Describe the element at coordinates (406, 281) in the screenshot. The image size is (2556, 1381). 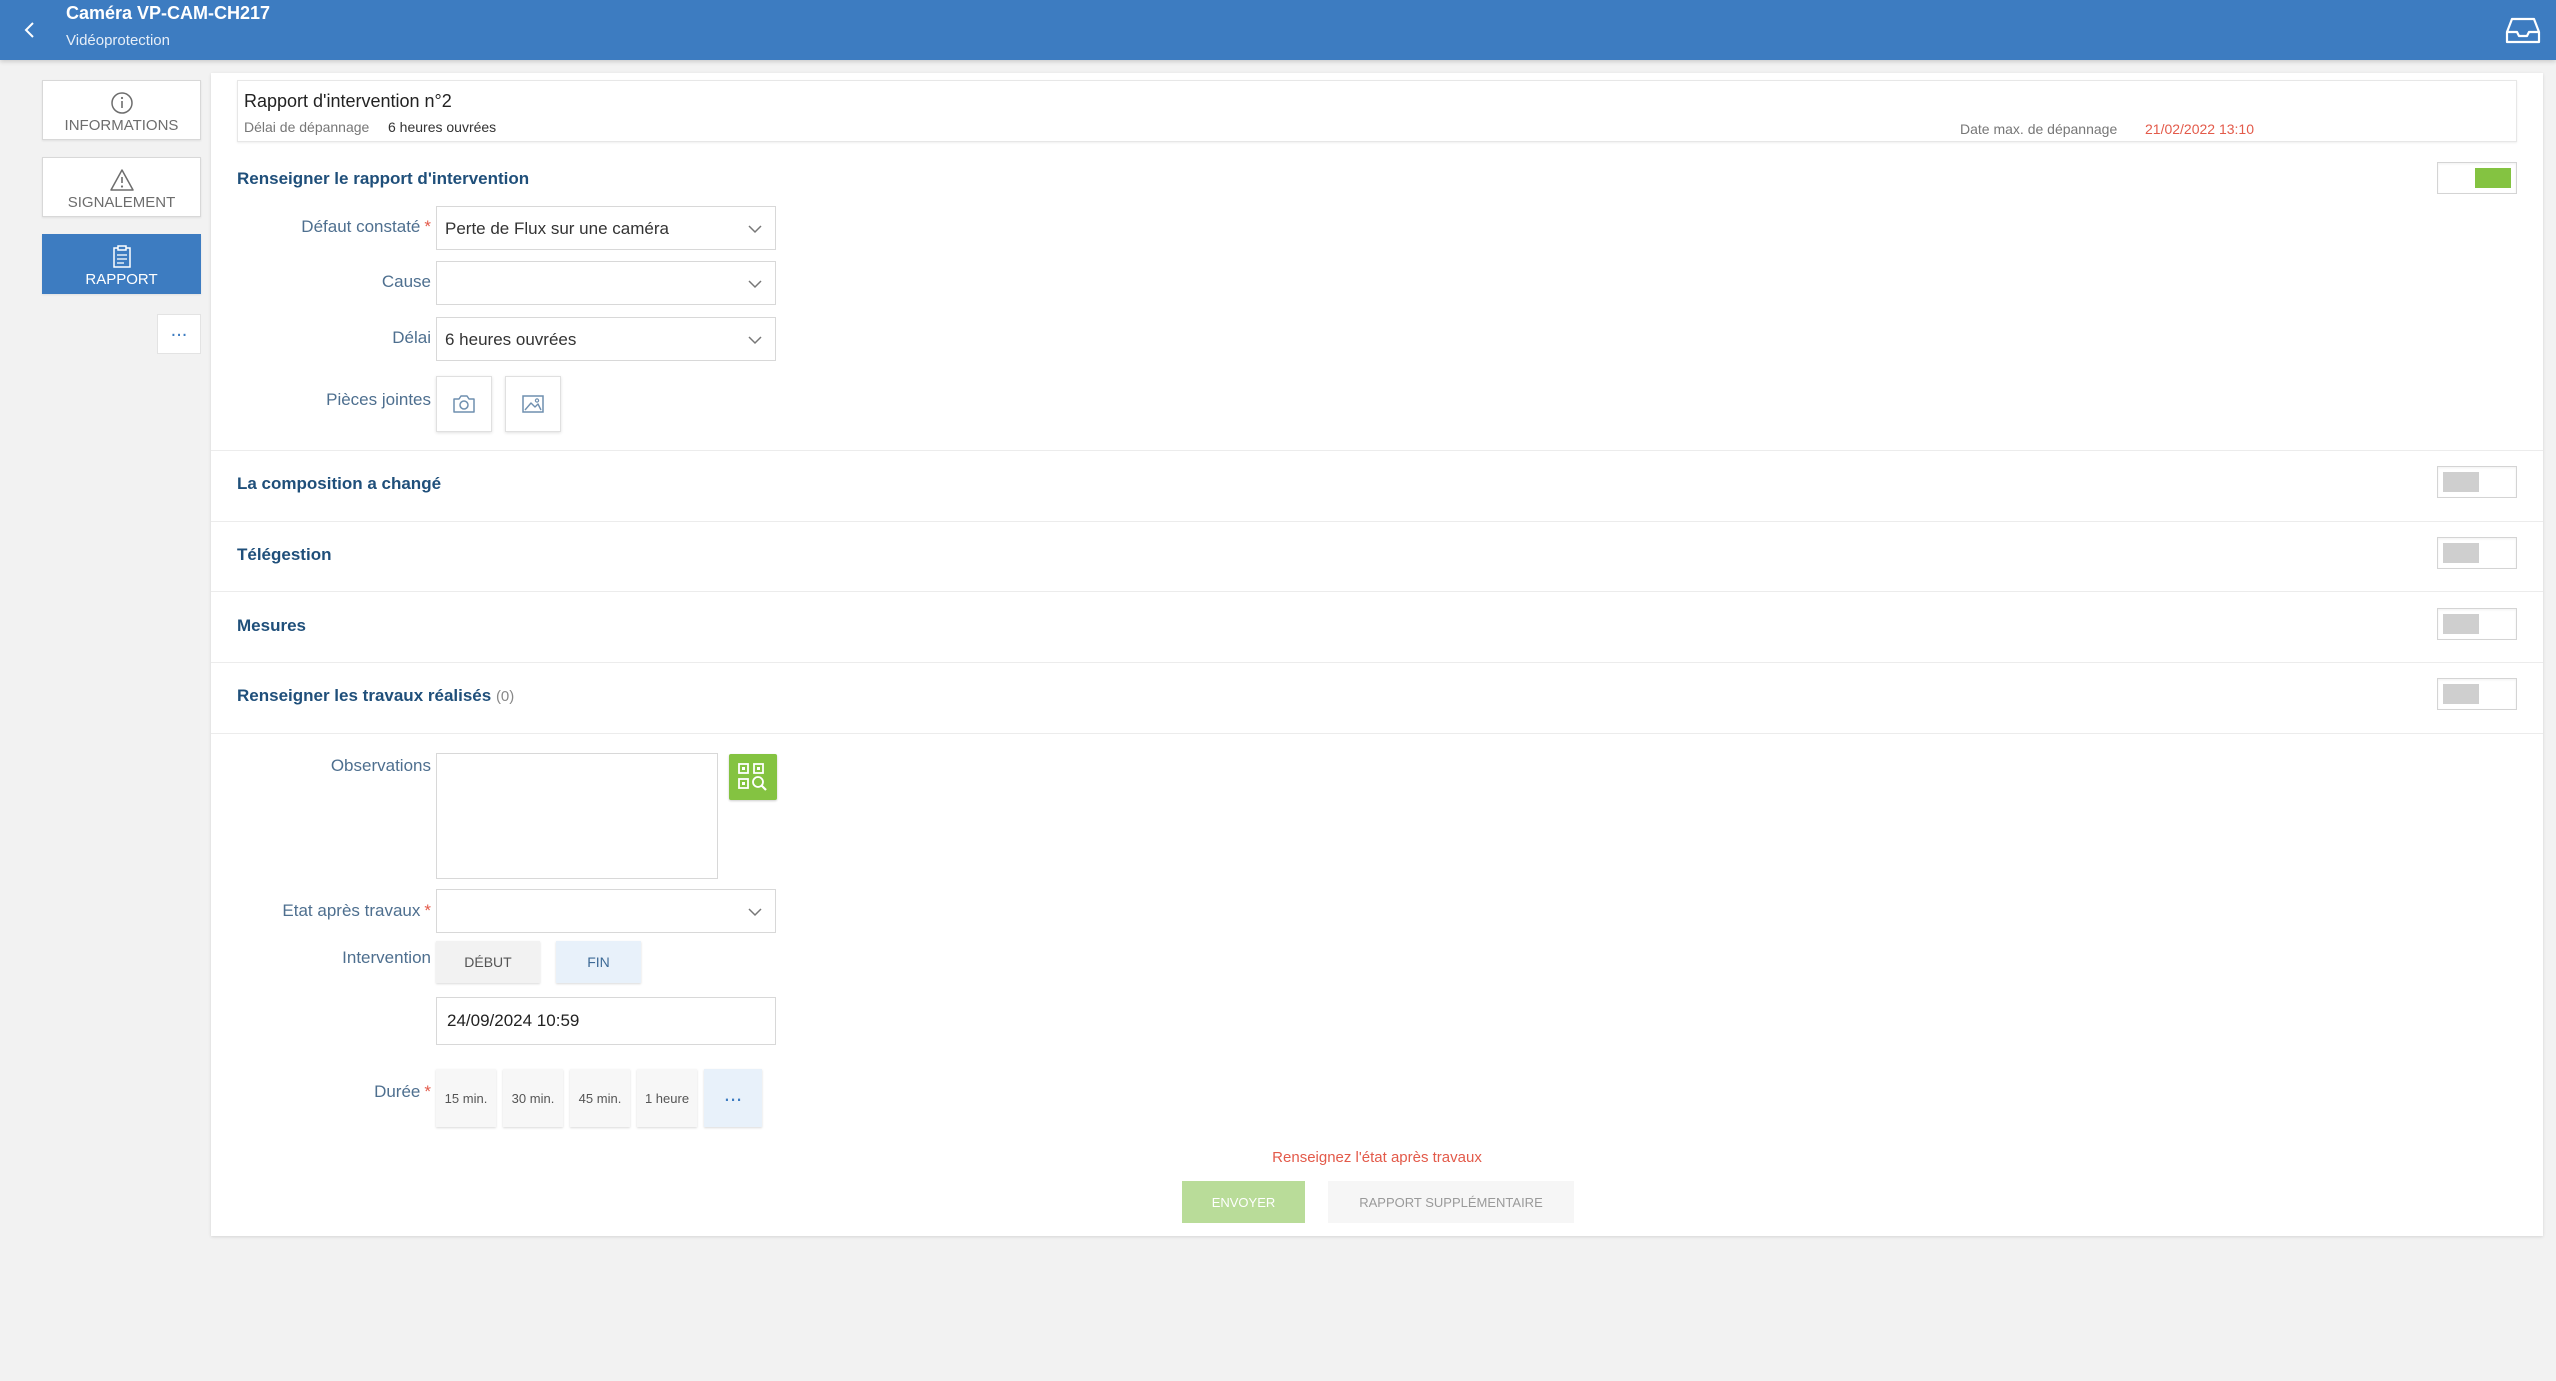
I see `cause-label: Cause` at that location.